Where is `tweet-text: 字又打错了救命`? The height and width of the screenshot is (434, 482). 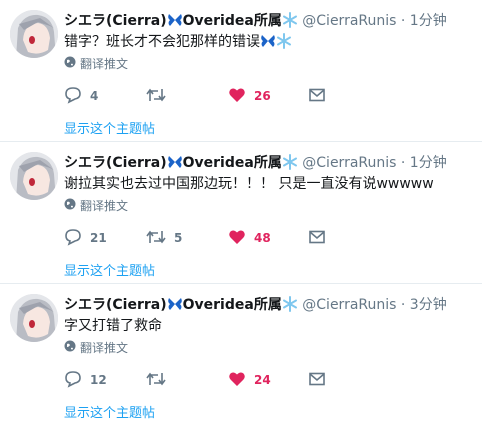
tweet-text: 字又打错了救命 is located at coordinates (113, 326).